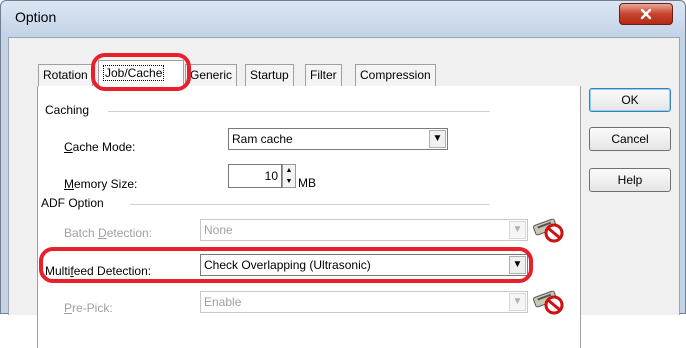  Describe the element at coordinates (211, 75) in the screenshot. I see `tab-generic: Generic` at that location.